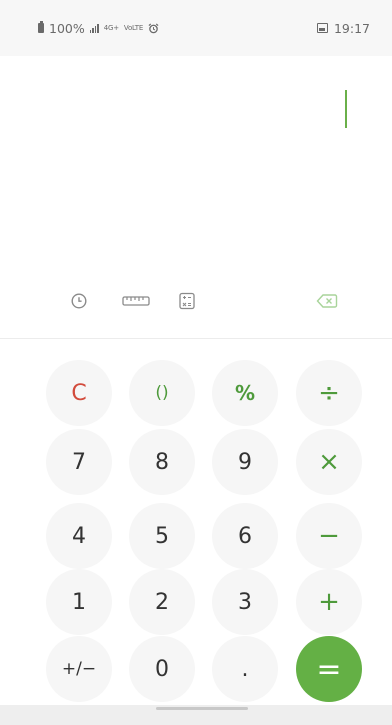  Describe the element at coordinates (245, 536) in the screenshot. I see `digit-6-button: 6` at that location.